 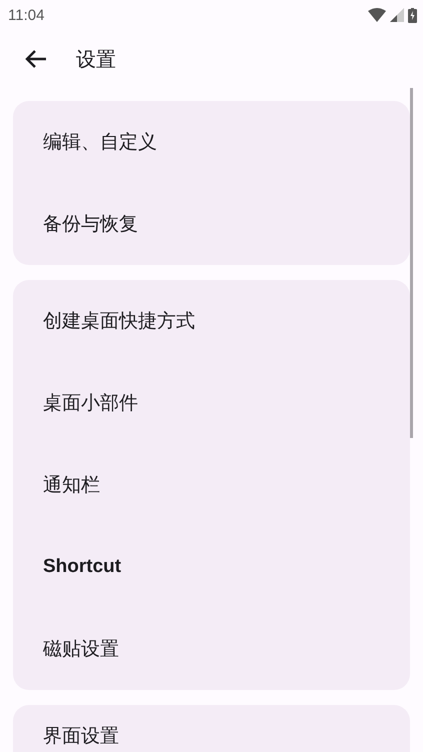 I want to click on settings-item: Shortcut, so click(x=211, y=567).